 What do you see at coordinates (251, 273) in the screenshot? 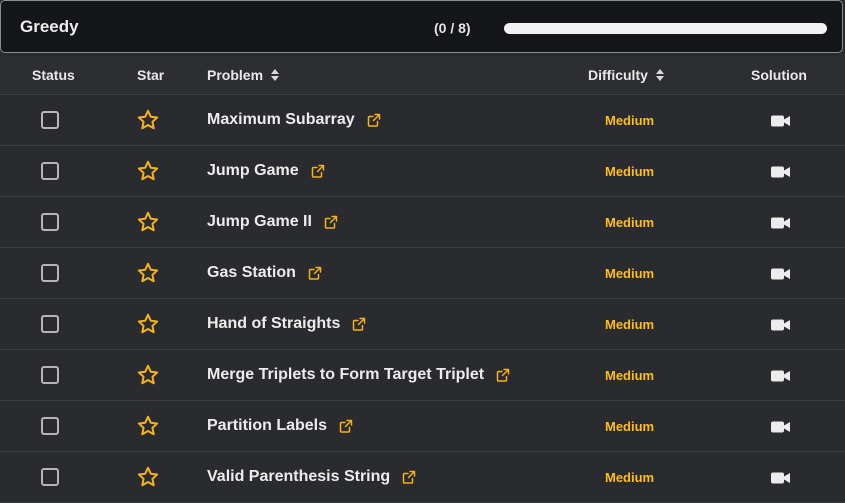
I see `problem-title: Gas Station` at bounding box center [251, 273].